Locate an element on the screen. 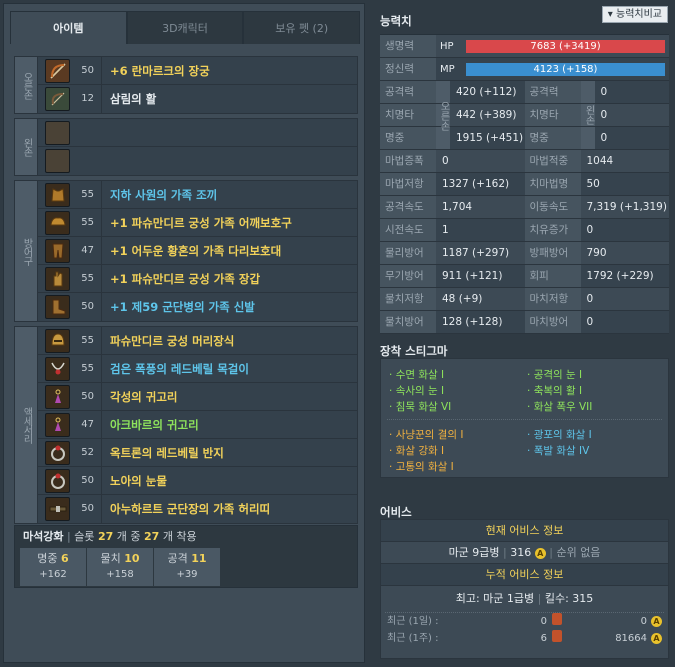 Image resolution: width=675 pixels, height=667 pixels. equipment-item-row: 50 각성의 귀고리 is located at coordinates (197, 396).